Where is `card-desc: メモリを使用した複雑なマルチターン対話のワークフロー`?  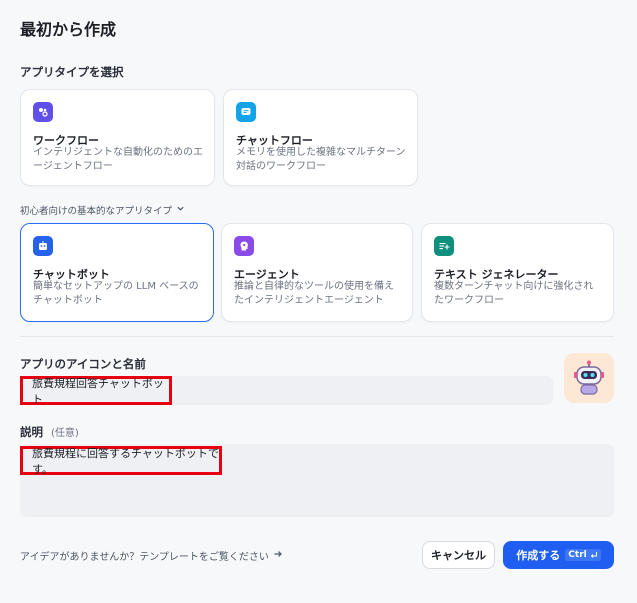
card-desc: メモリを使用した複雑なマルチターン対話のワークフロー is located at coordinates (321, 159).